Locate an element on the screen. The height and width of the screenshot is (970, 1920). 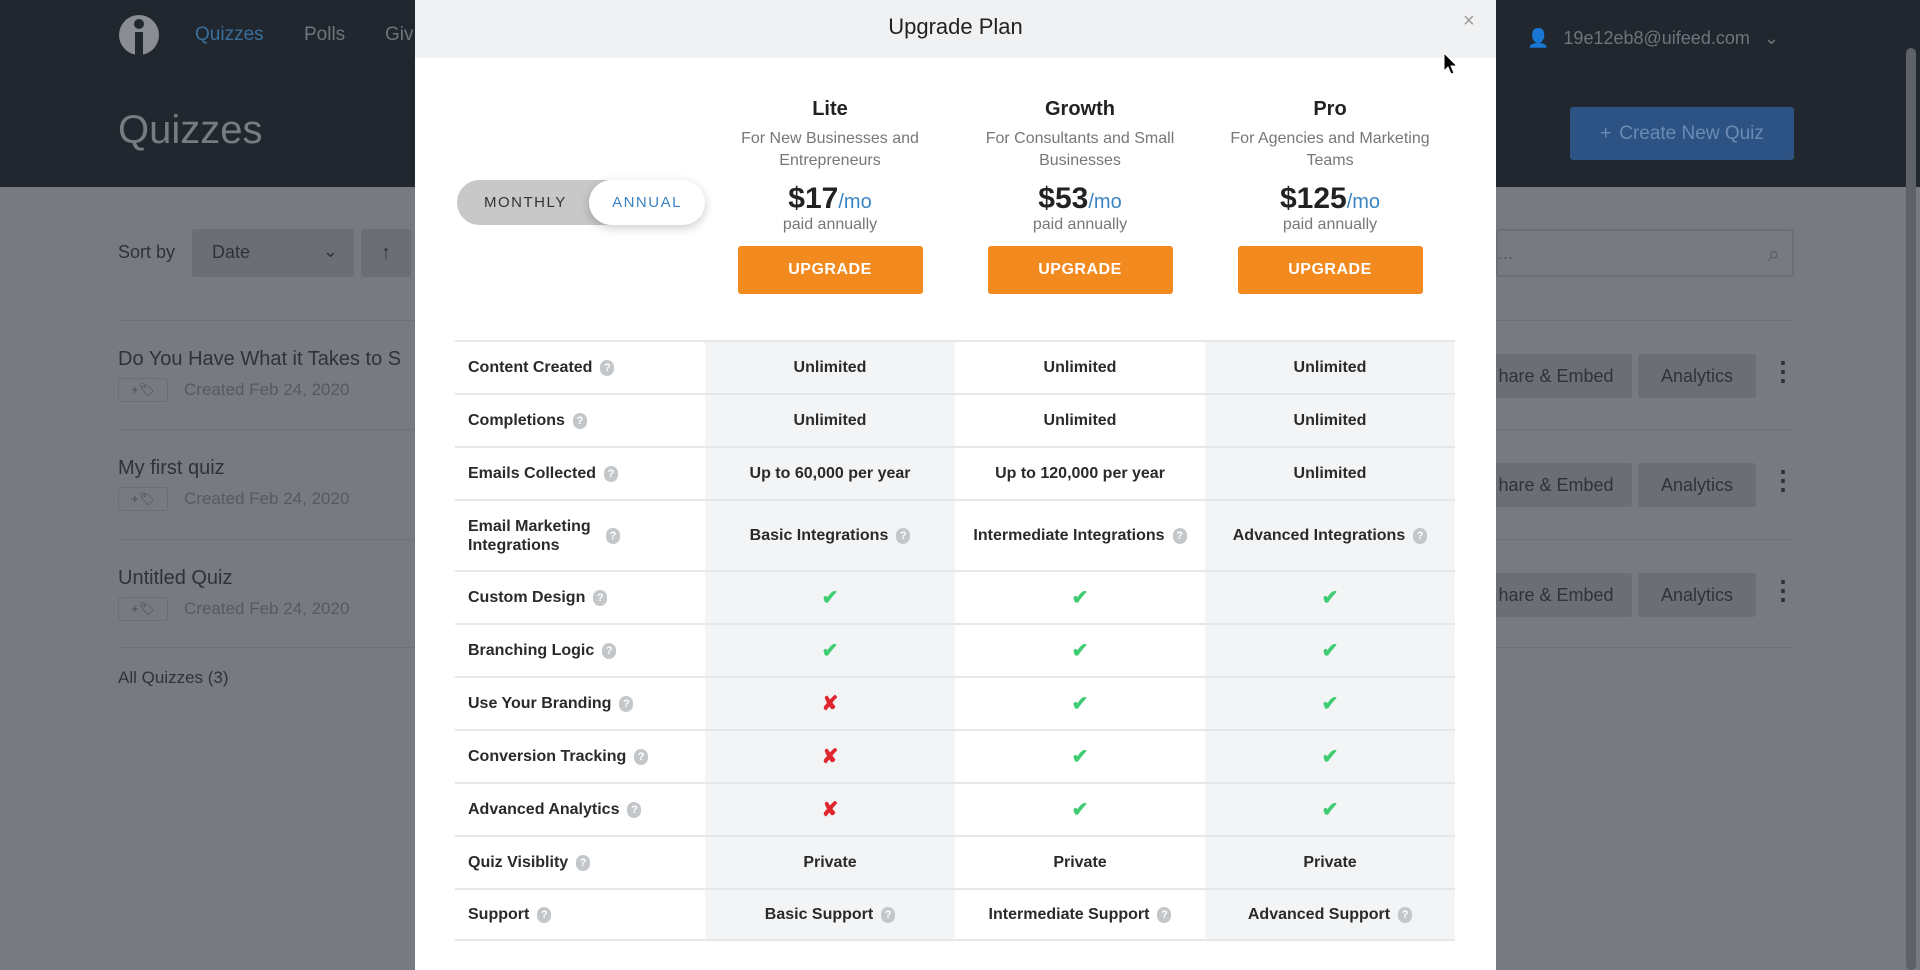
plan-description: For Agencies and Marketing Teams is located at coordinates (1330, 149).